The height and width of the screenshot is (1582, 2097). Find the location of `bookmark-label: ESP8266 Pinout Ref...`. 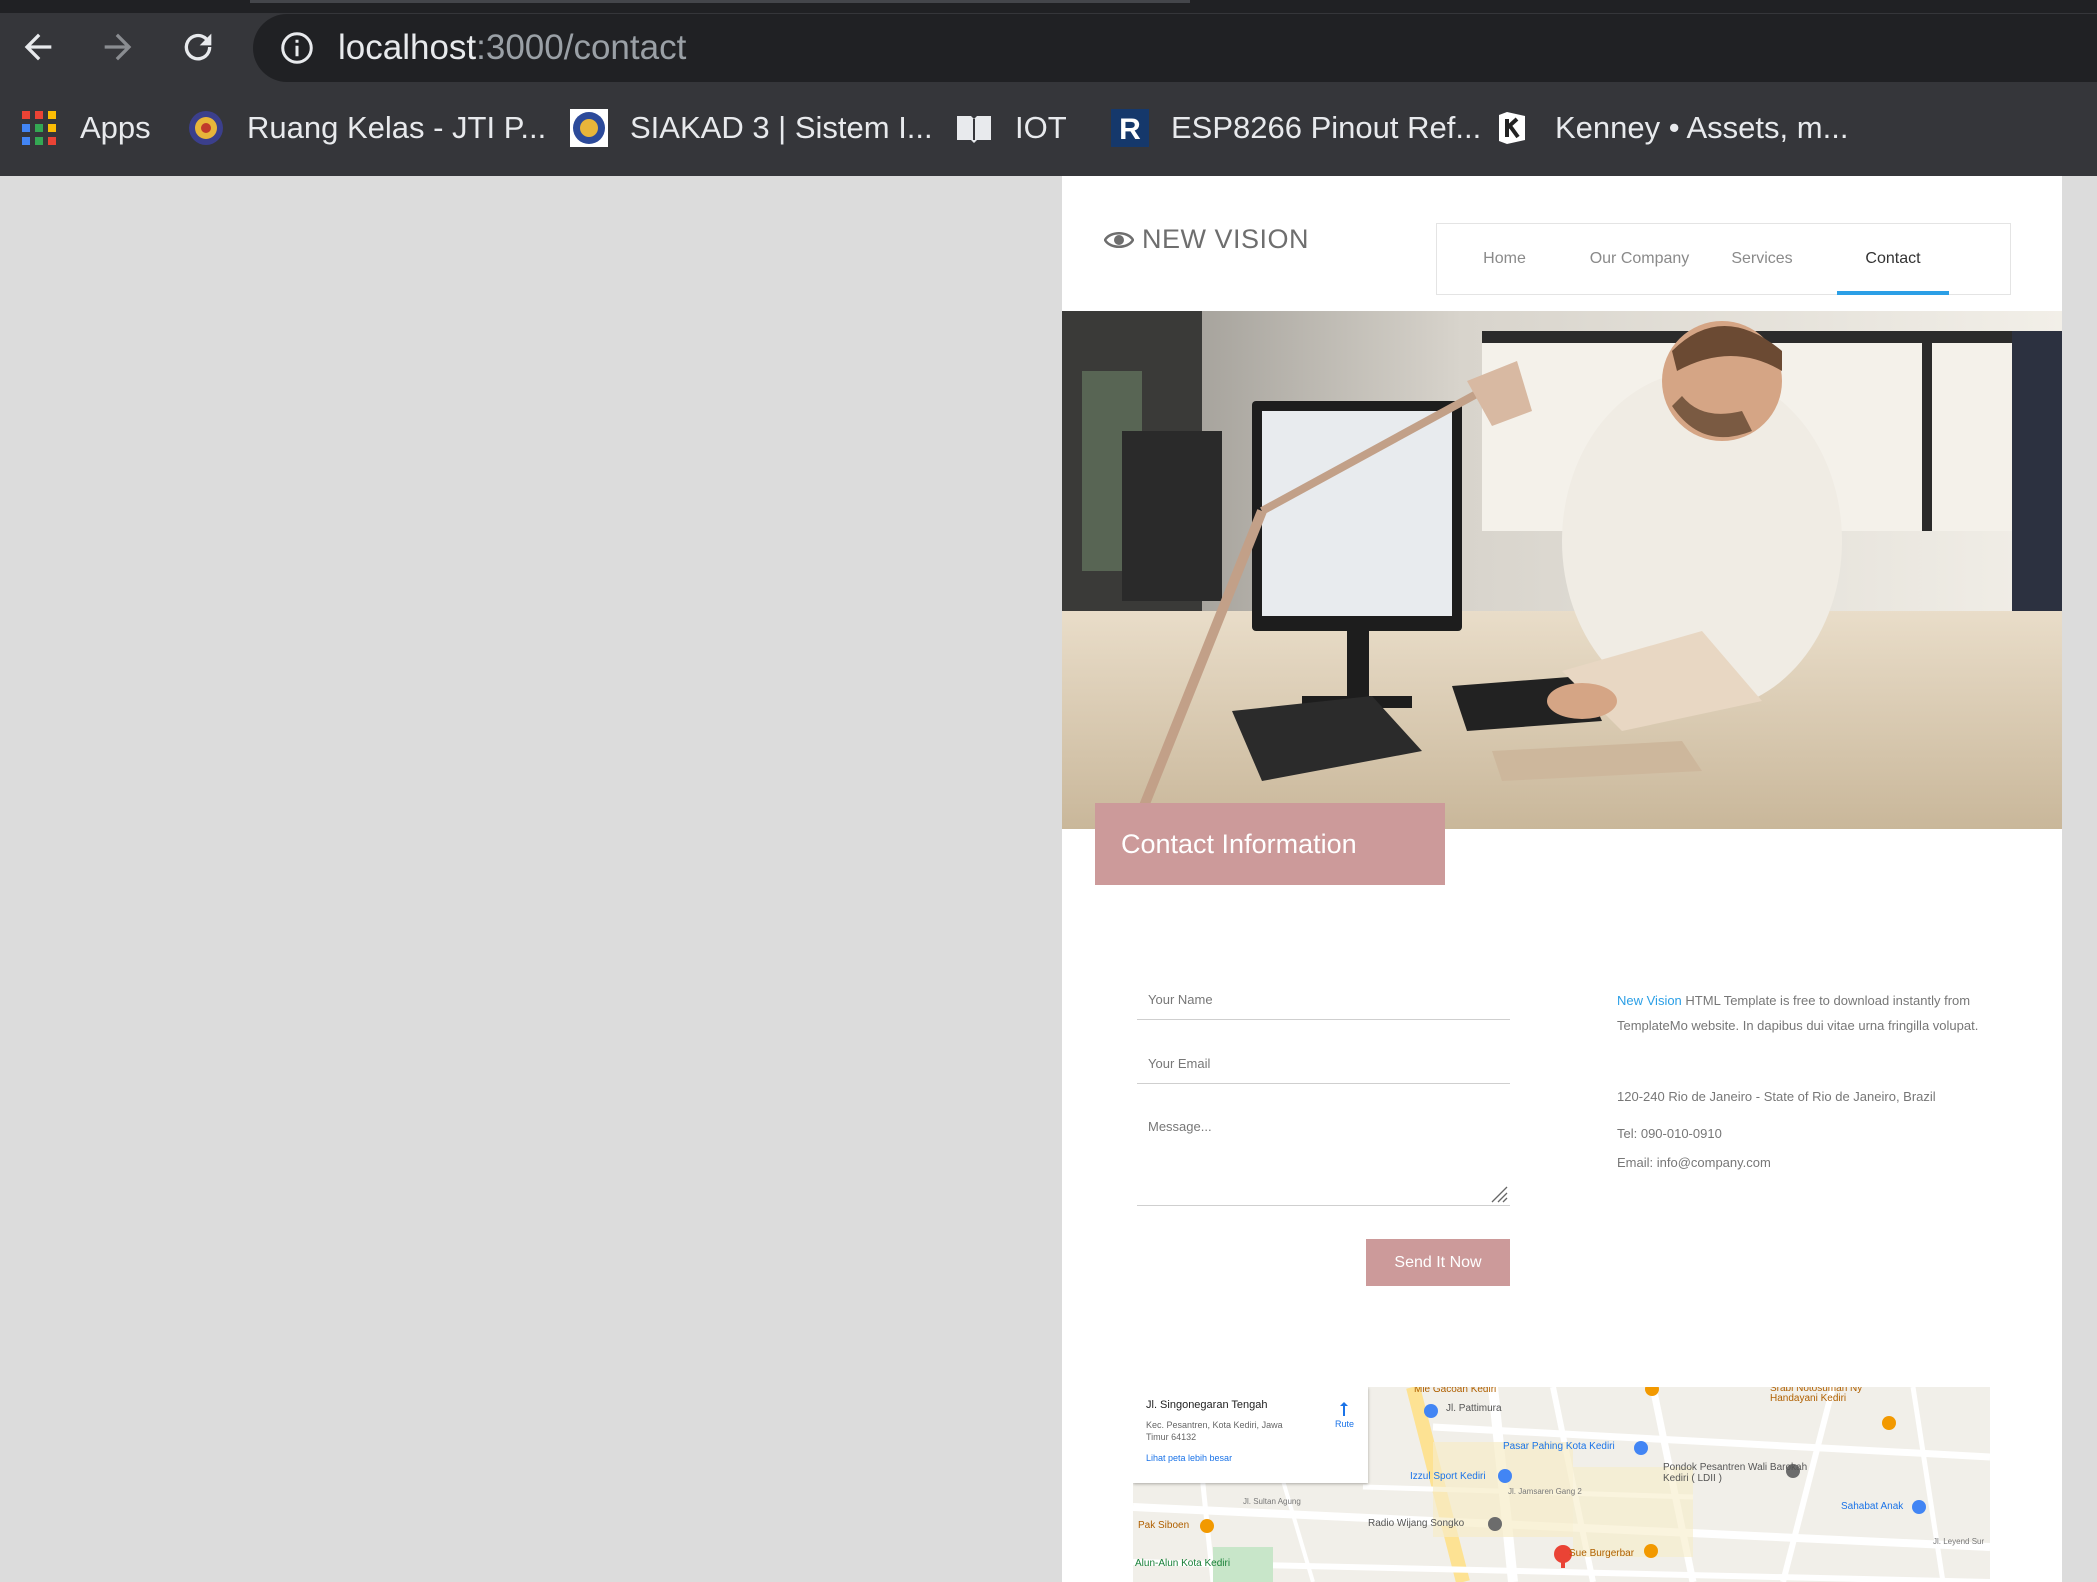

bookmark-label: ESP8266 Pinout Ref... is located at coordinates (1326, 127).